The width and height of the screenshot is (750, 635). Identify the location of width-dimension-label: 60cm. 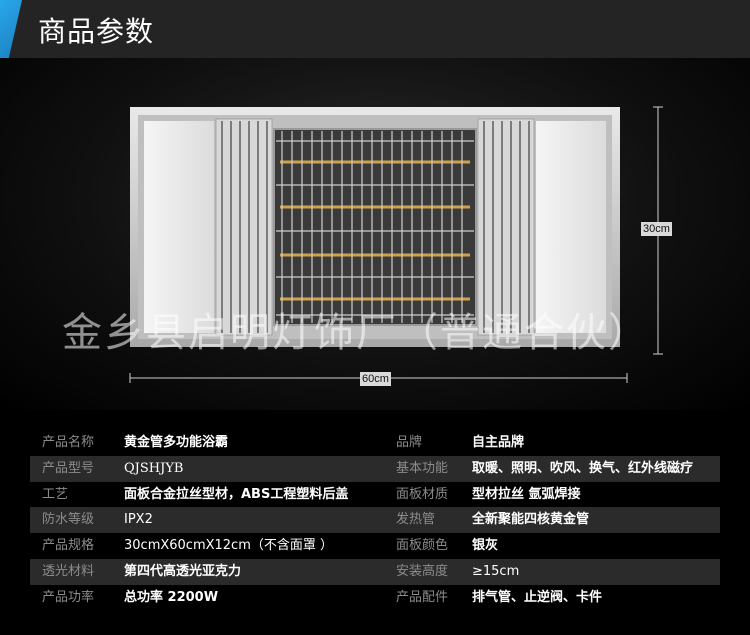
(375, 379).